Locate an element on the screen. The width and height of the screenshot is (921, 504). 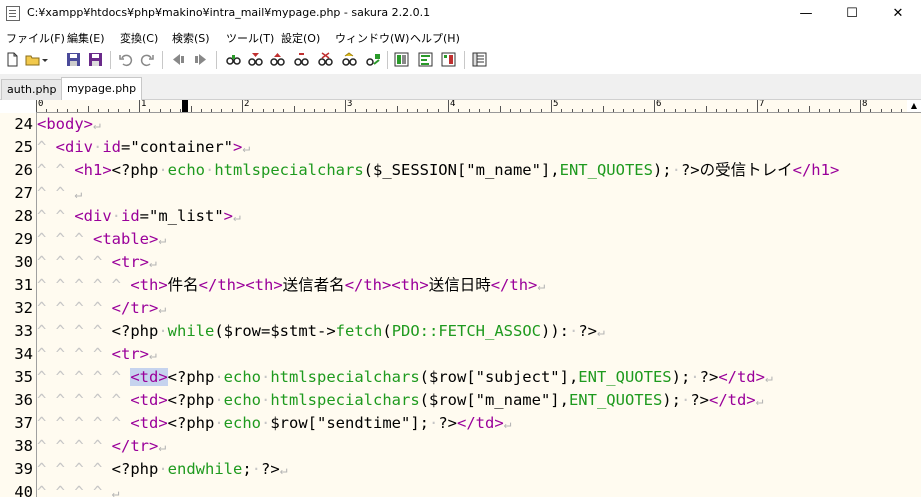
open-file-icon is located at coordinates (32, 59).